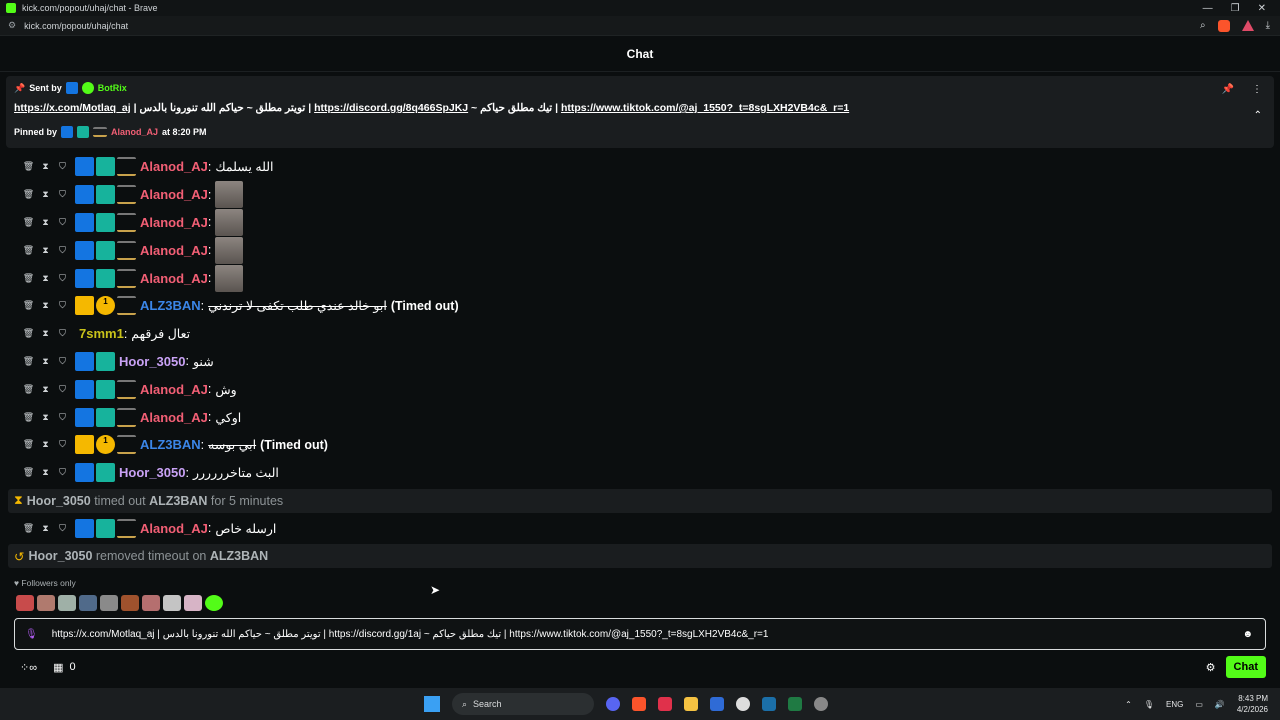 The width and height of the screenshot is (1280, 720). Describe the element at coordinates (12, 25) in the screenshot. I see `site-info-icon: ⚙` at that location.